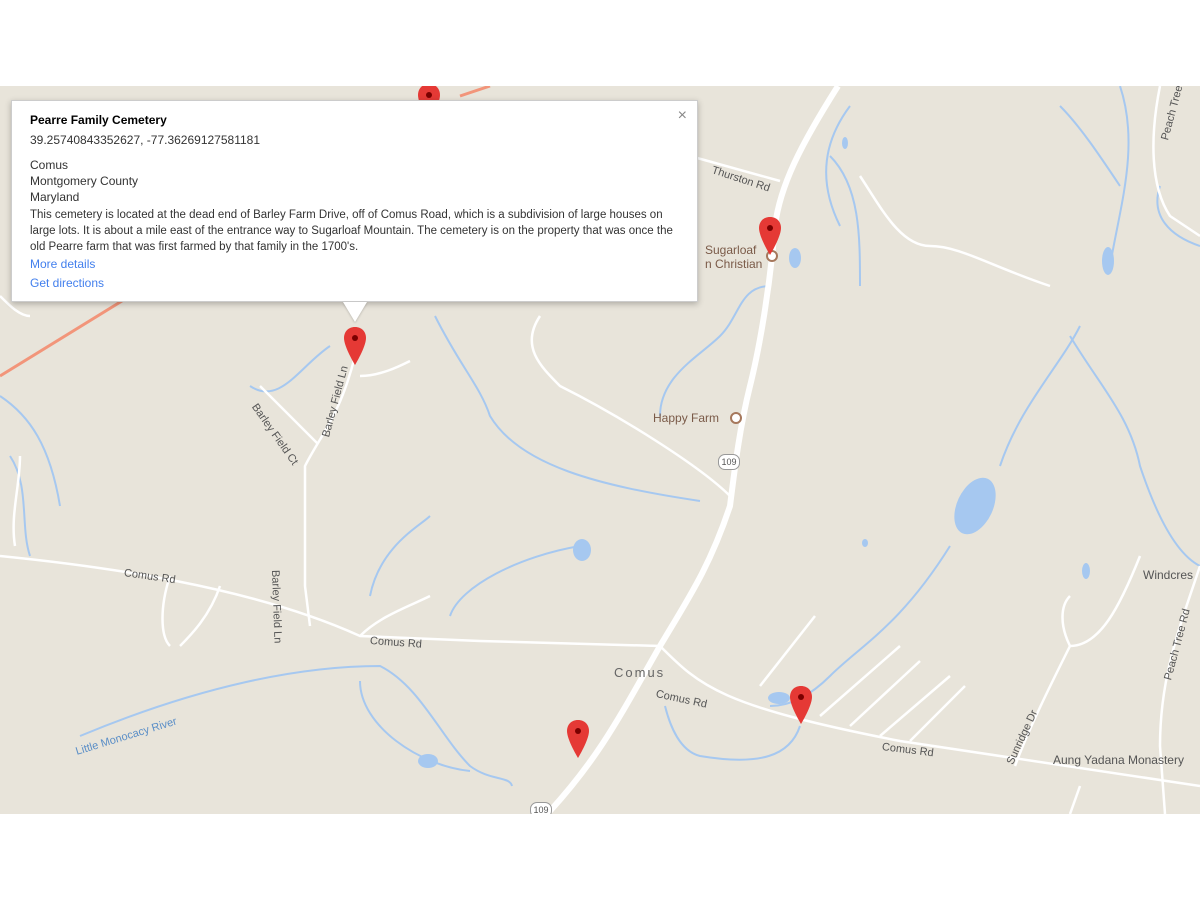  What do you see at coordinates (686, 418) in the screenshot?
I see `poi-label-happy-farm: Happy Farm` at bounding box center [686, 418].